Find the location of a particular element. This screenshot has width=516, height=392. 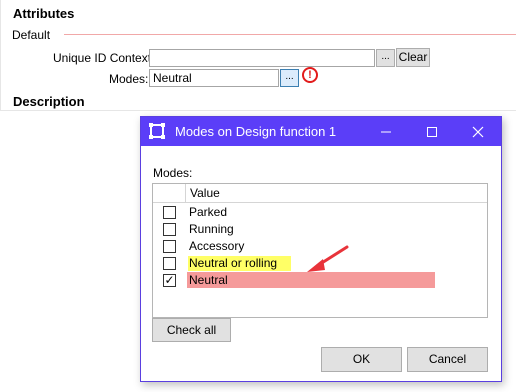

default-section-label: Default is located at coordinates (31, 35).